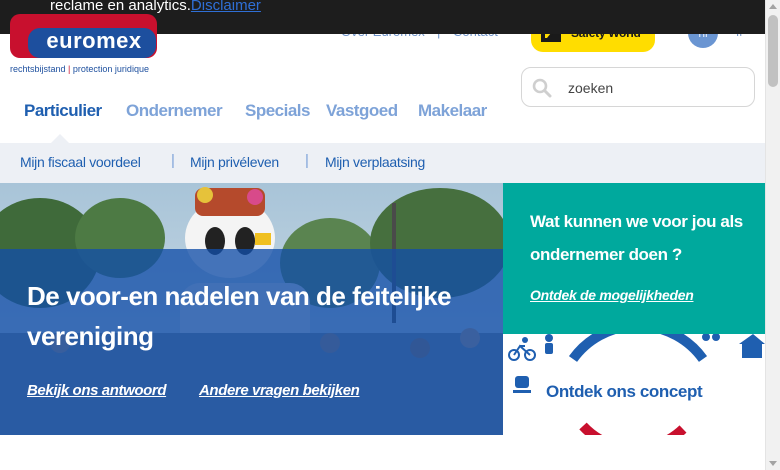 The width and height of the screenshot is (780, 470). Describe the element at coordinates (279, 390) in the screenshot. I see `view-other-questions-link: Andere vragen bekijken` at that location.